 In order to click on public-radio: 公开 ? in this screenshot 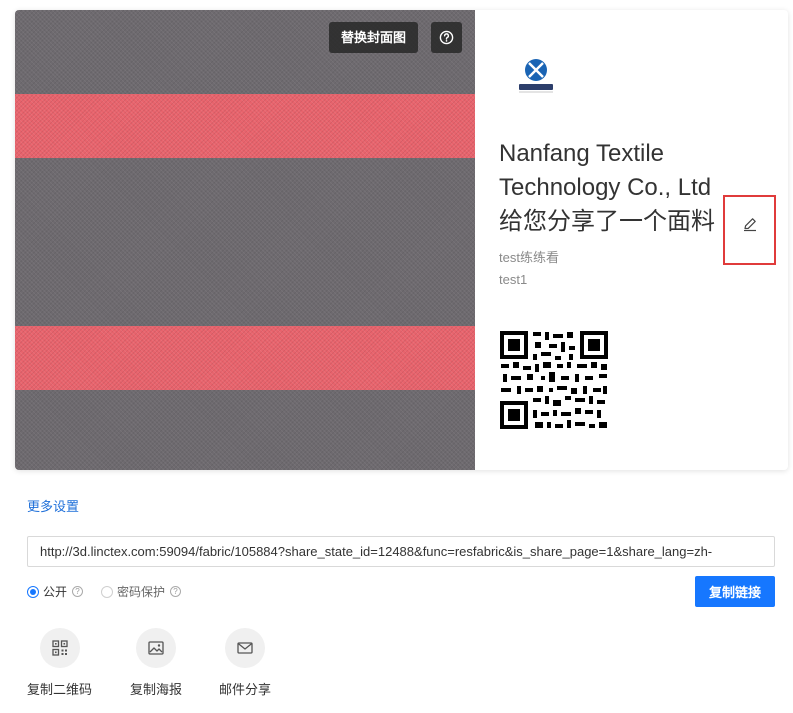, I will do `click(55, 591)`.